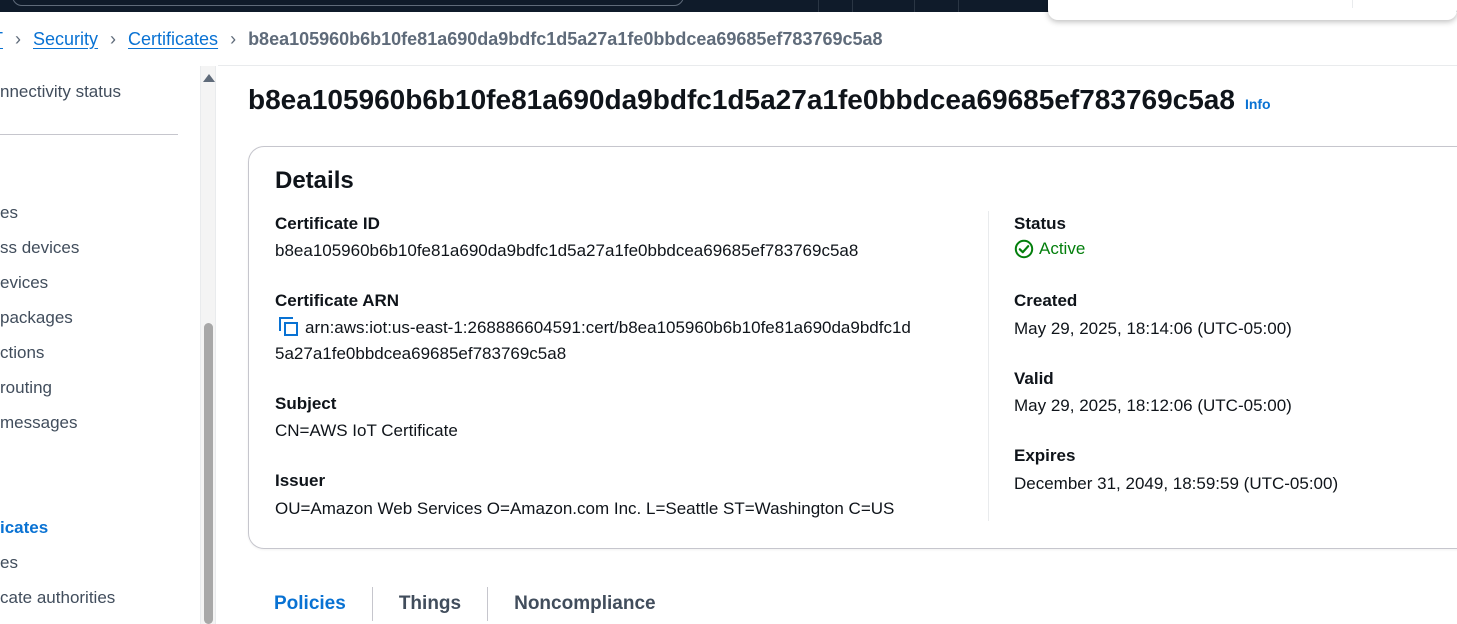 The width and height of the screenshot is (1457, 624). I want to click on tab-things: Things, so click(430, 604).